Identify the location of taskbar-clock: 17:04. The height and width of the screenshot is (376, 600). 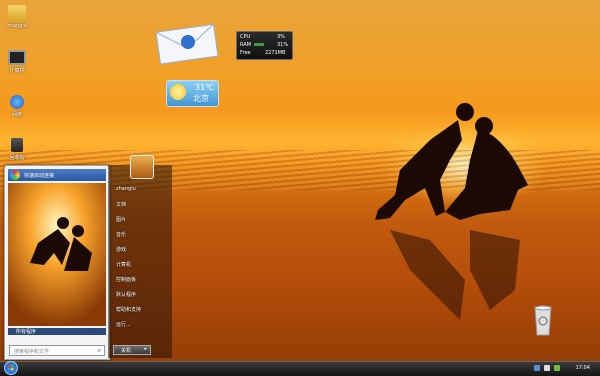
(583, 368).